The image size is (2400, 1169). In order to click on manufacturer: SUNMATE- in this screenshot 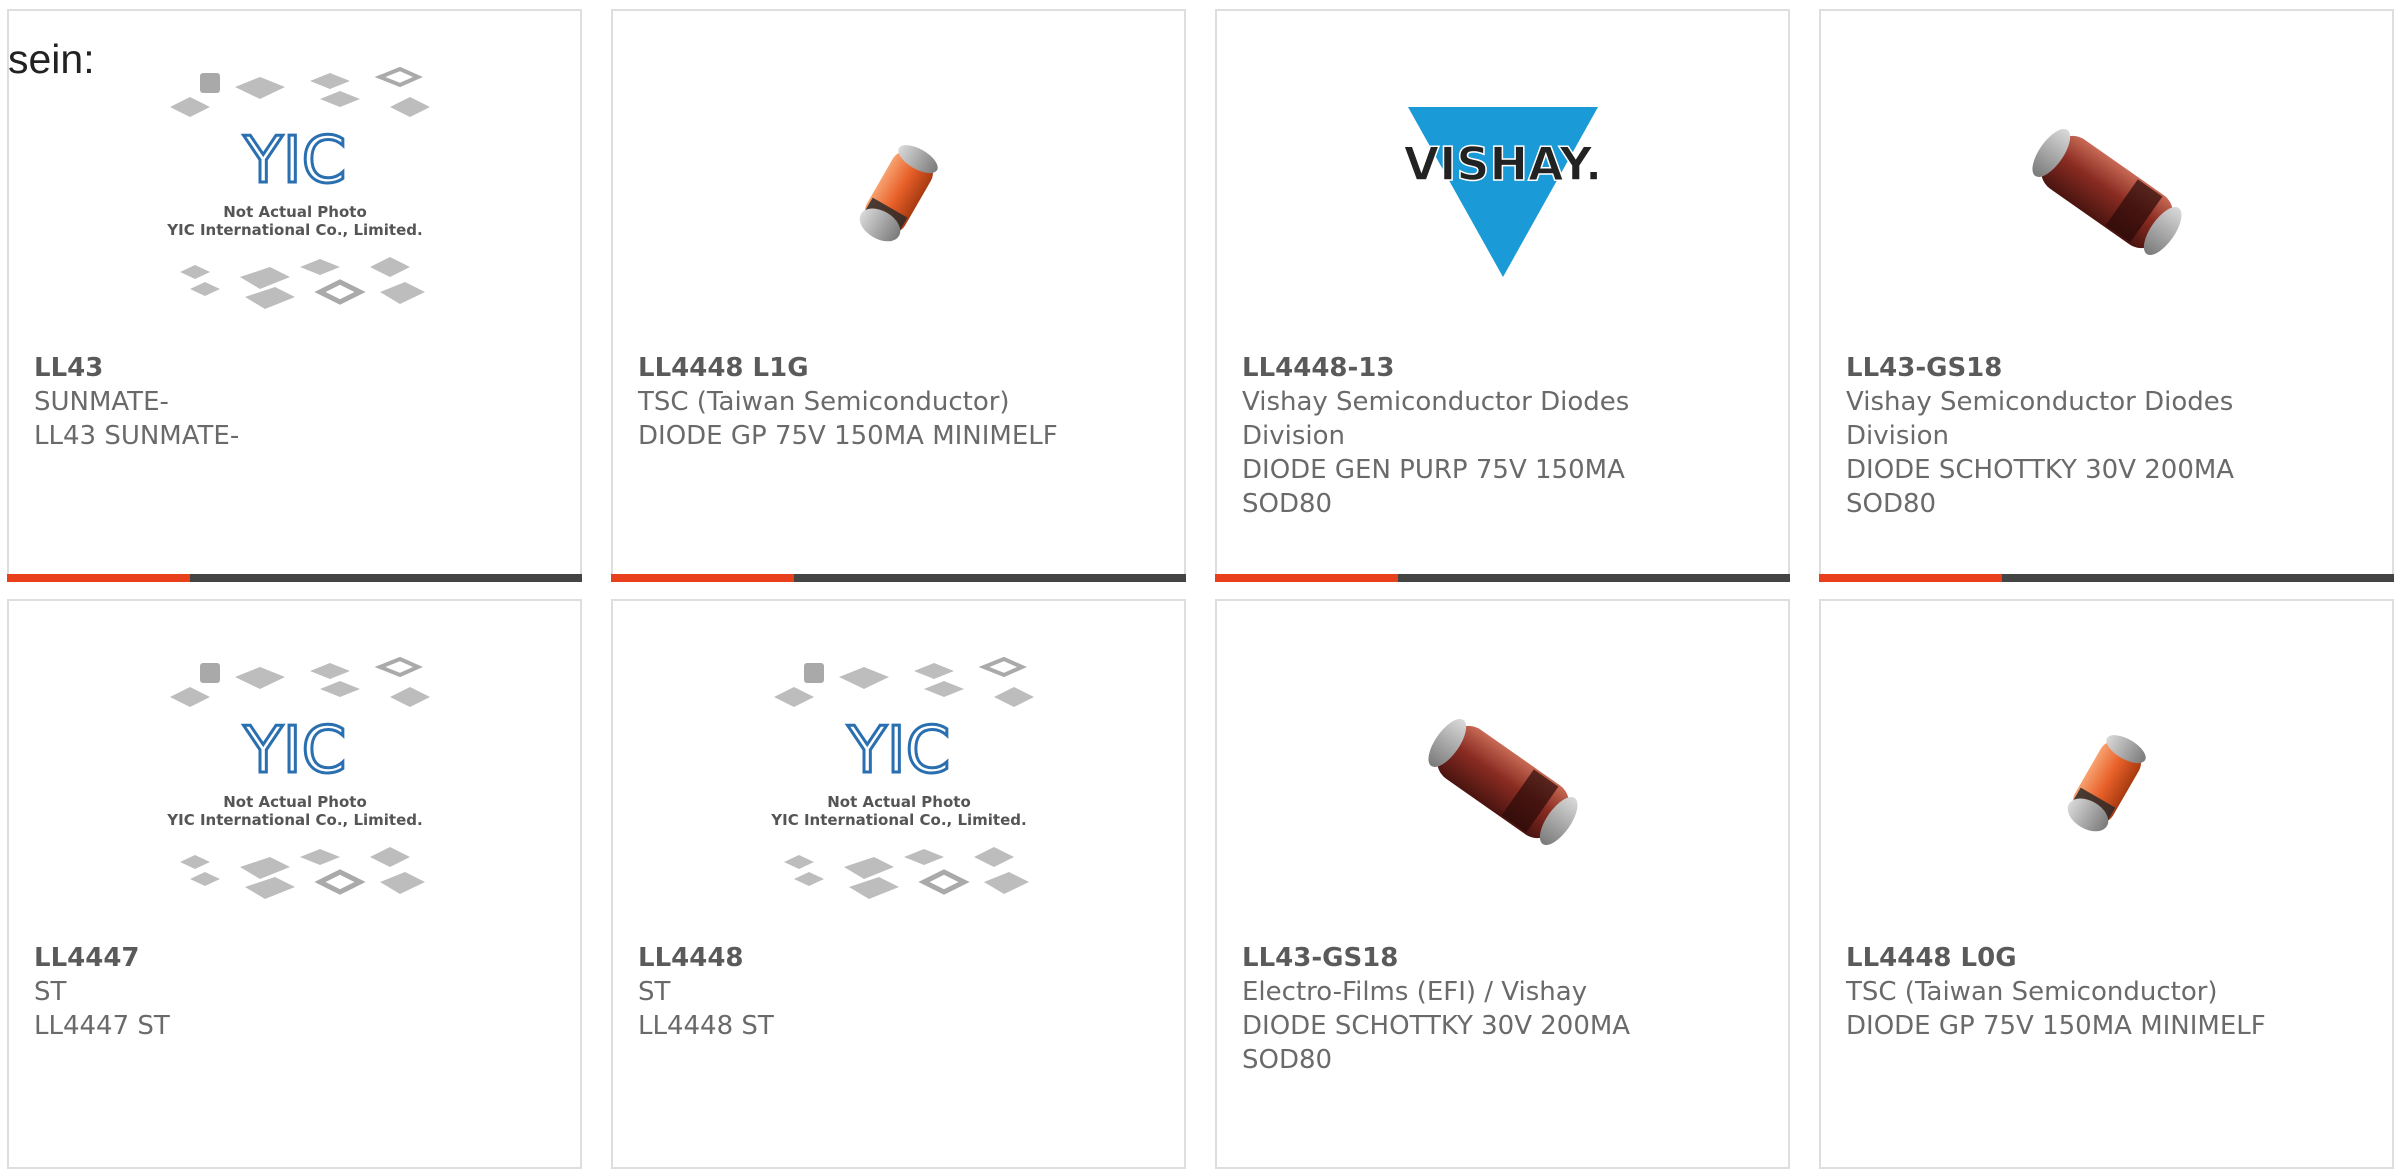, I will do `click(101, 402)`.